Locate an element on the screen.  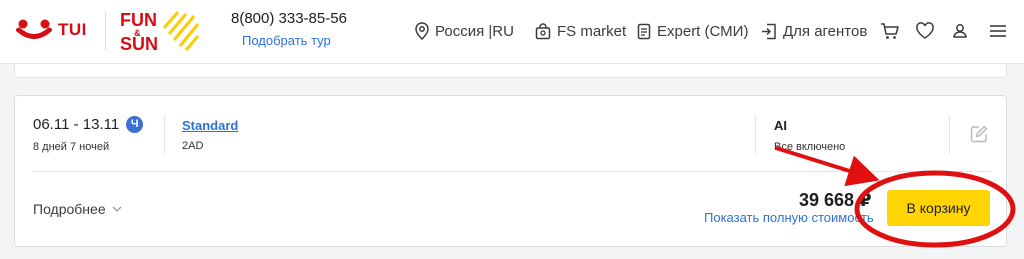
nav-expert: Expert (СМИ) is located at coordinates (692, 31).